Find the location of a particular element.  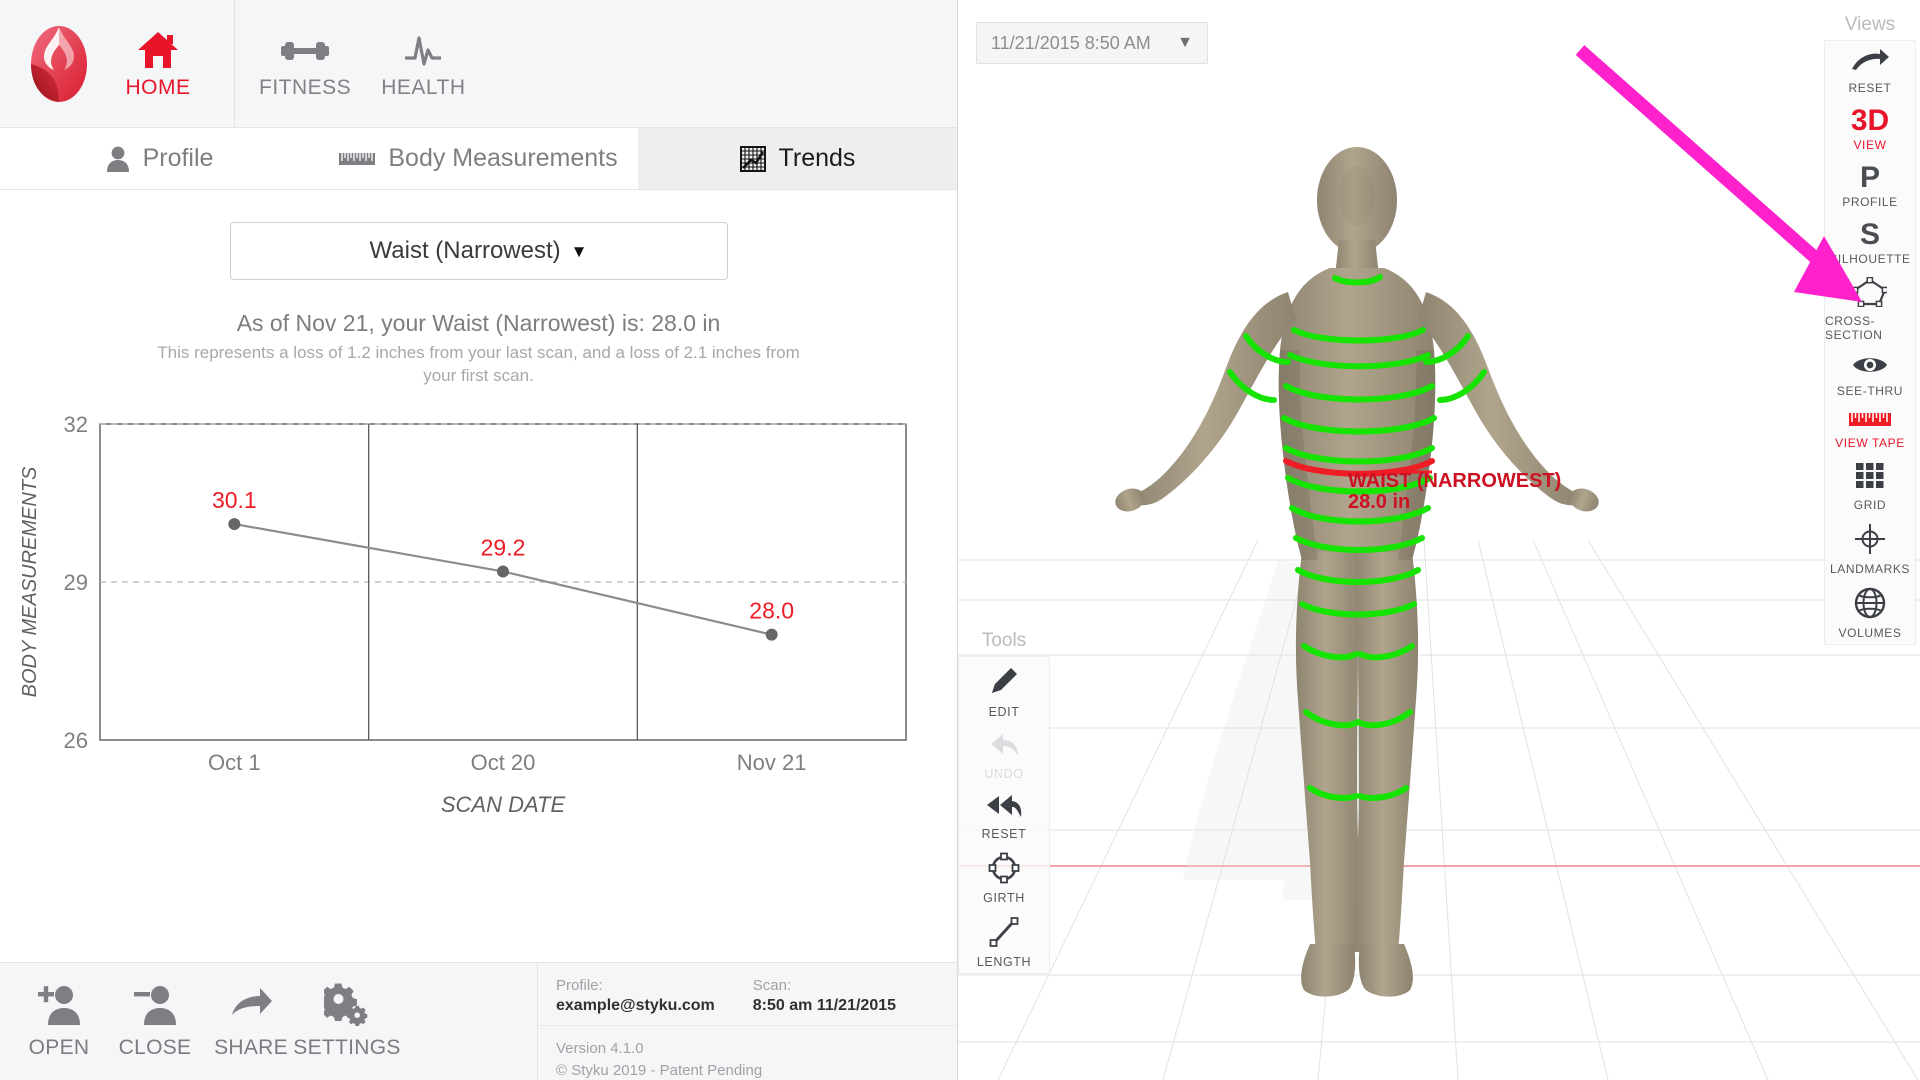

view-reset-label: RESET is located at coordinates (1870, 88).